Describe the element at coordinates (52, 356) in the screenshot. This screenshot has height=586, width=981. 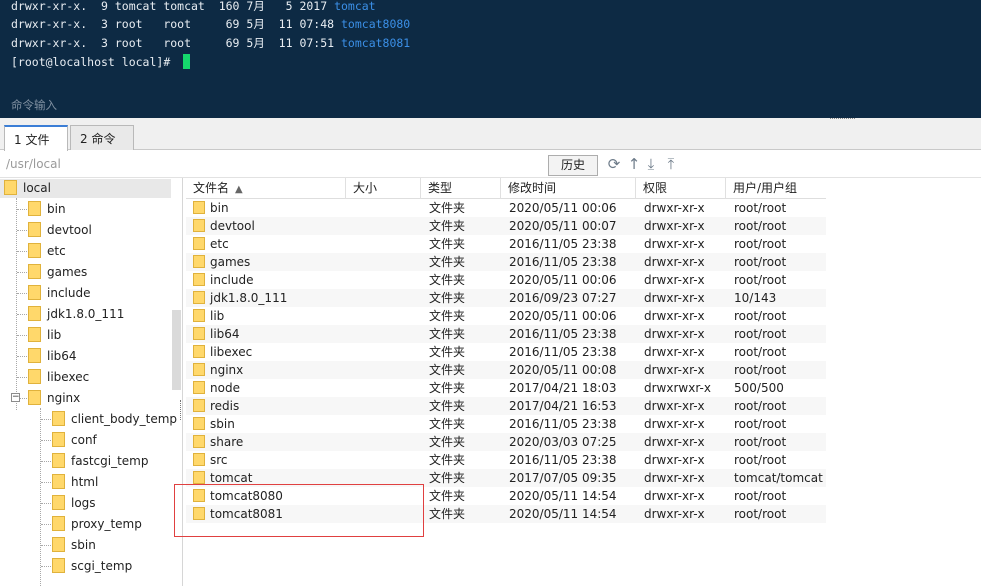
I see `tree-item-lib64: lib64` at that location.